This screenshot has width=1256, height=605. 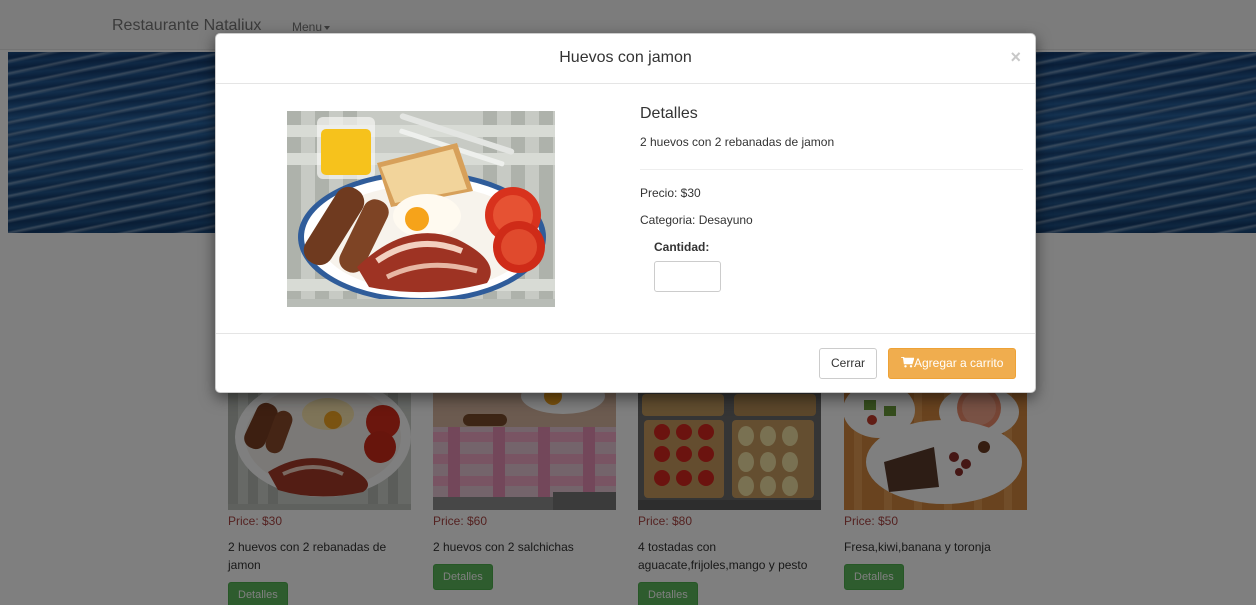 What do you see at coordinates (670, 193) in the screenshot?
I see `price-text: Precio: $30` at bounding box center [670, 193].